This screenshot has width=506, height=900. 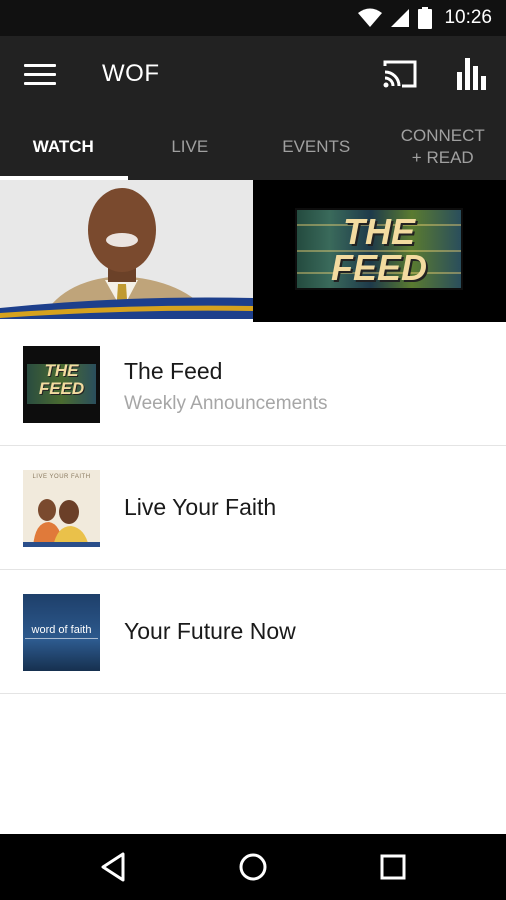 I want to click on back-icon, so click(x=114, y=867).